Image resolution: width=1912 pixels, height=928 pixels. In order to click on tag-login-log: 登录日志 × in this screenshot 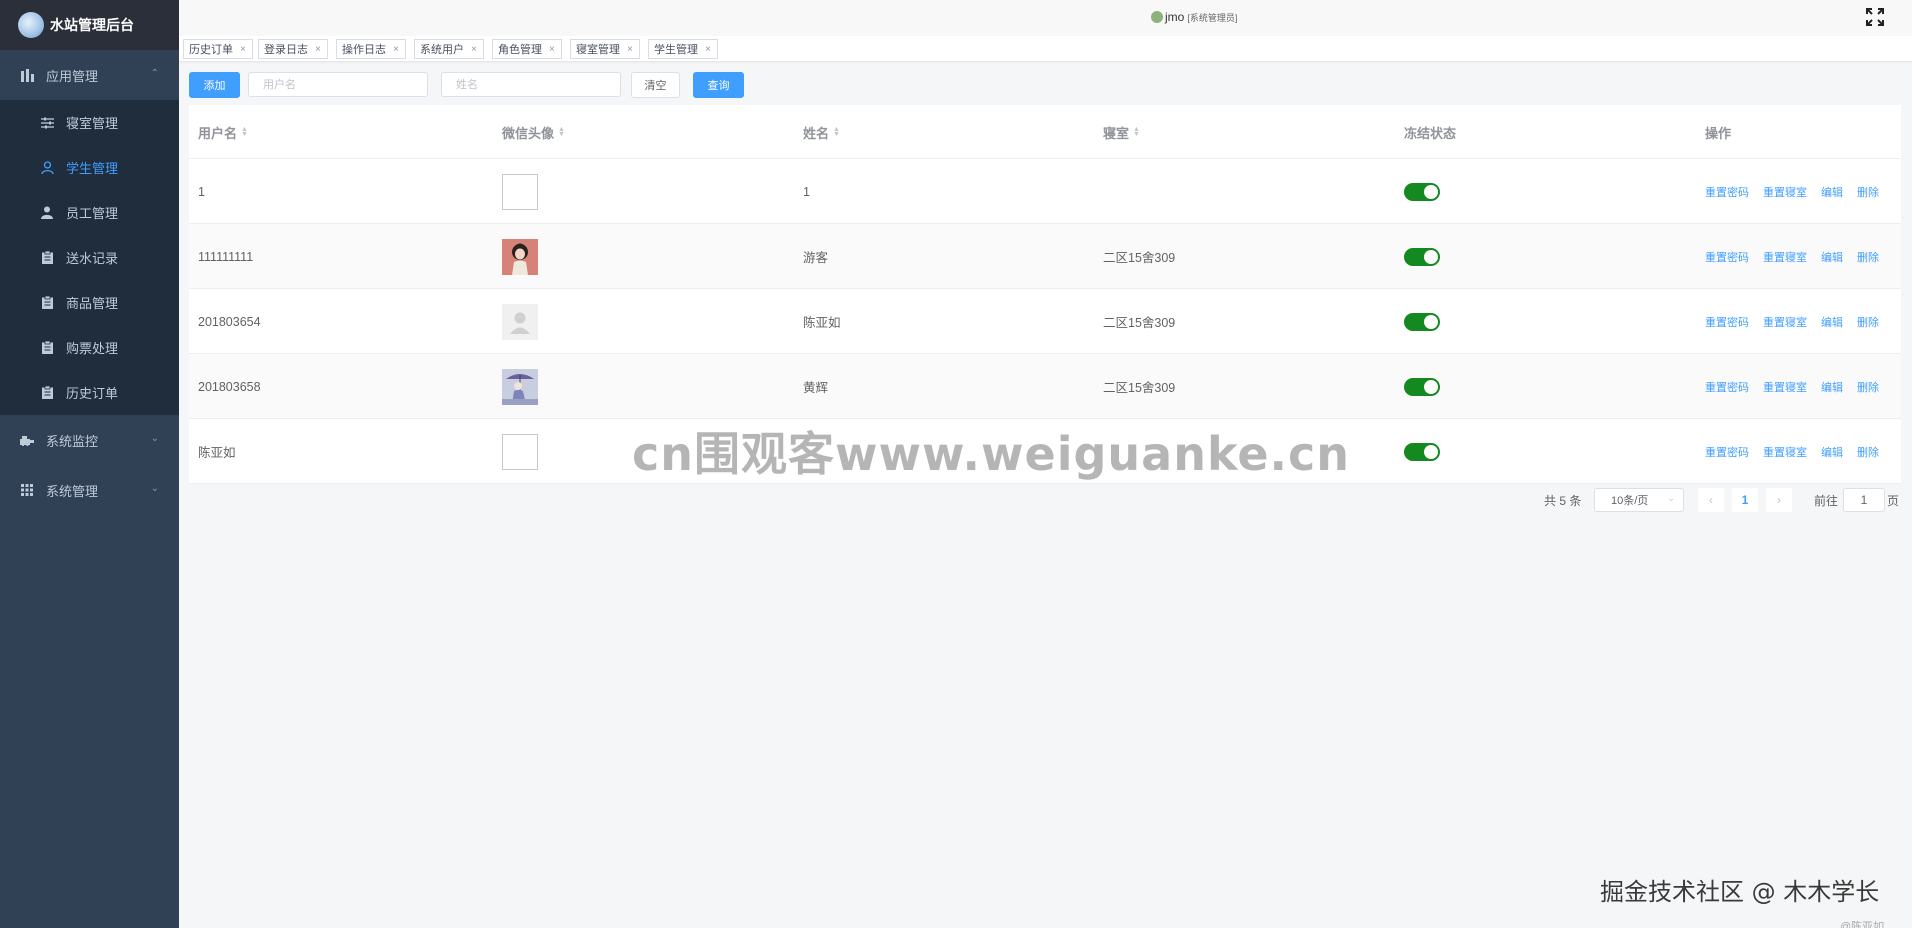, I will do `click(293, 49)`.